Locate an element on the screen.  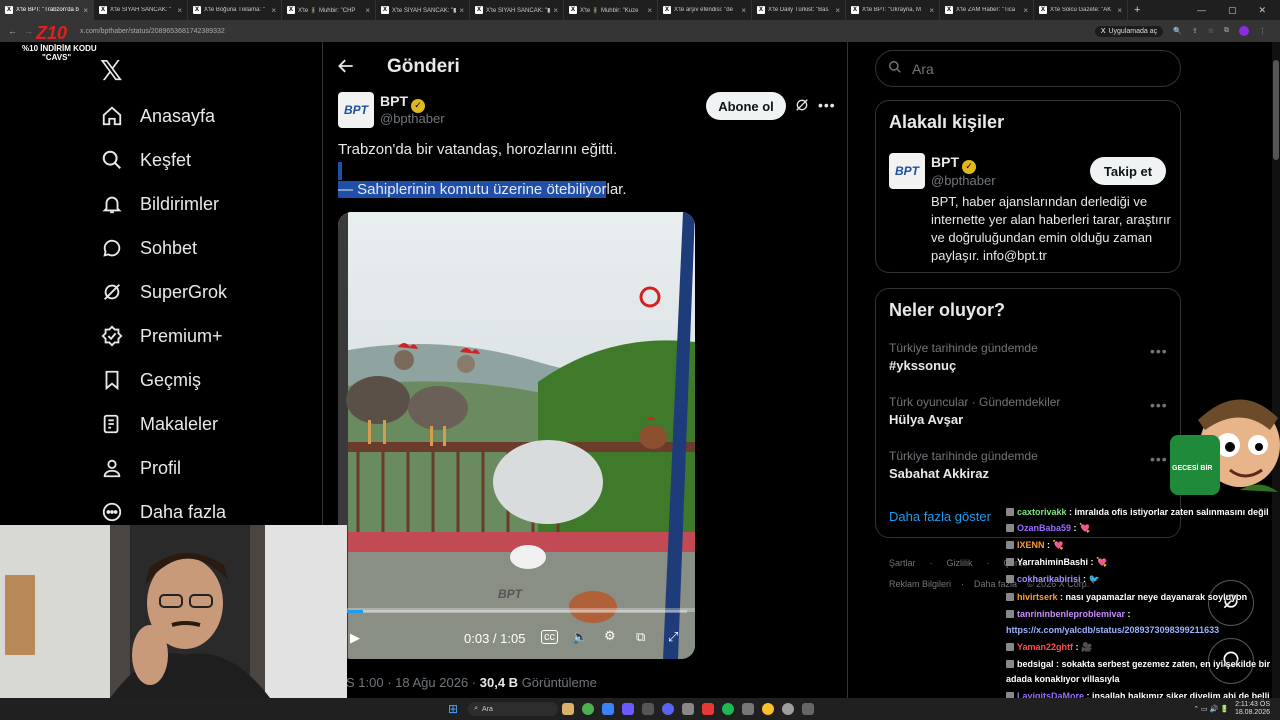
browser-tab: X X'te Boğuna Tıklama: " × is located at coordinates (235, 10).